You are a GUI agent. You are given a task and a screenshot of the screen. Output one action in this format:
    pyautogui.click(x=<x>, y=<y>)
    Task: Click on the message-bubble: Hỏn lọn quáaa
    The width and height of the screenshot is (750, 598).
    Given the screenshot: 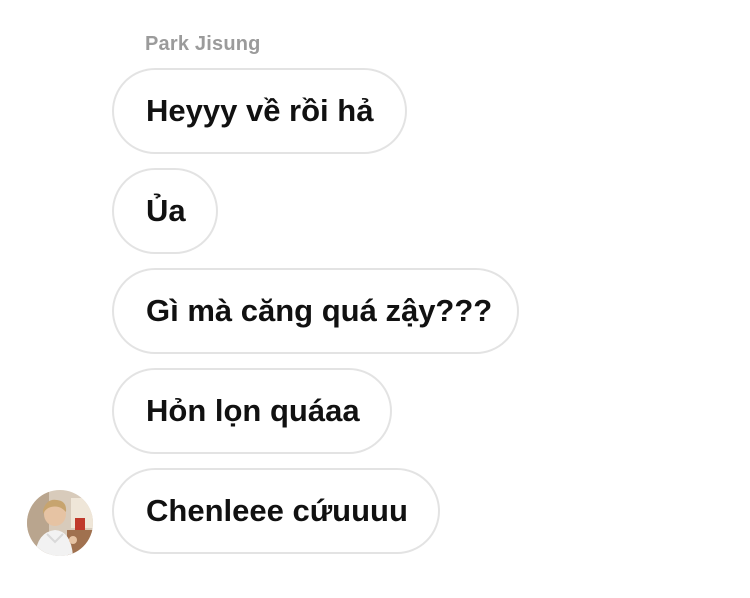 What is the action you would take?
    pyautogui.click(x=252, y=411)
    